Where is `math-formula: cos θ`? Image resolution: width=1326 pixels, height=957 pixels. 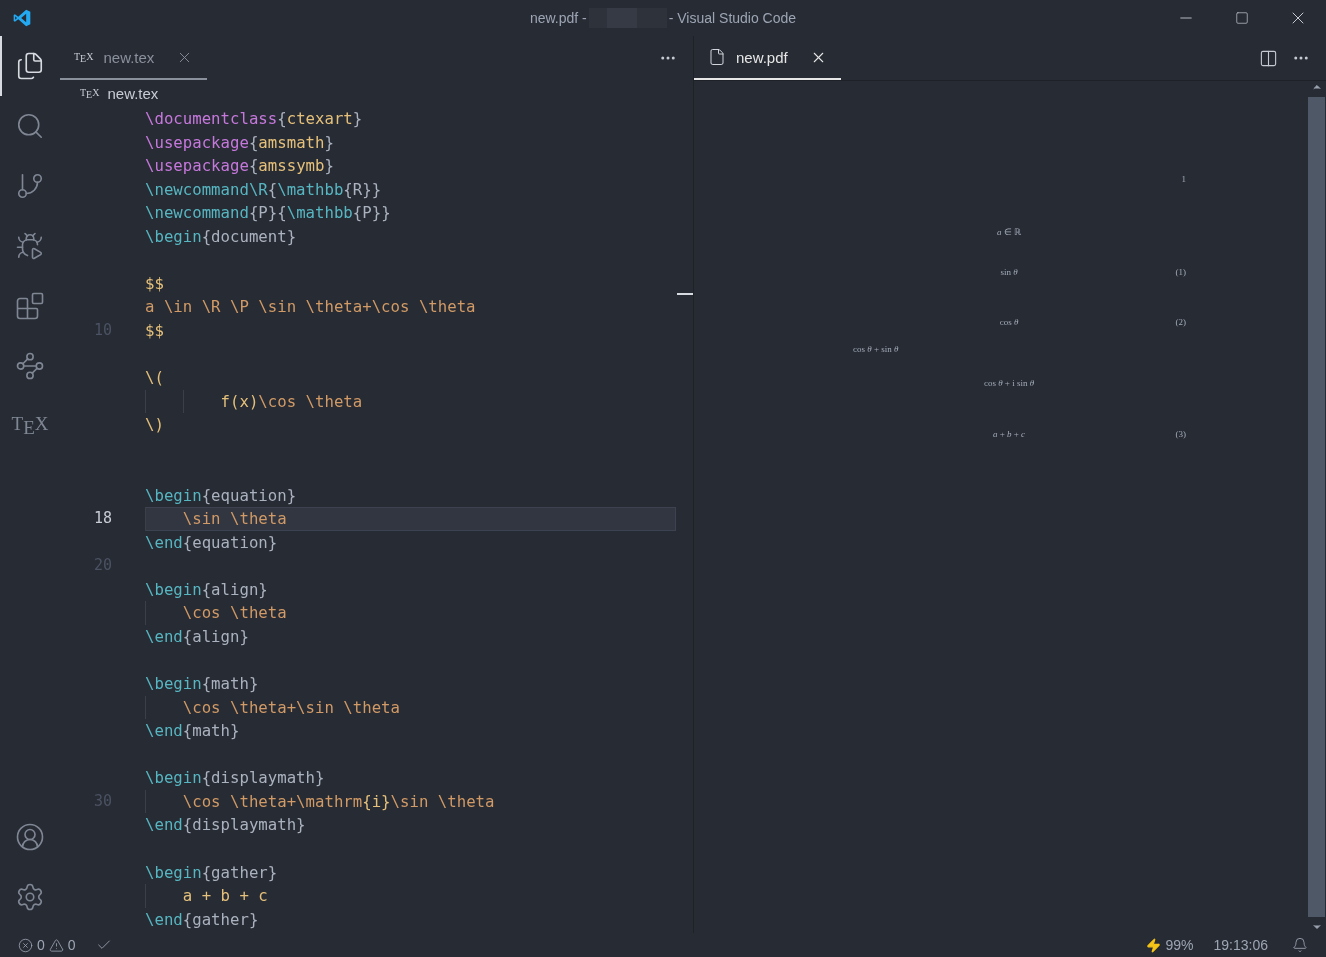 math-formula: cos θ is located at coordinates (1009, 322).